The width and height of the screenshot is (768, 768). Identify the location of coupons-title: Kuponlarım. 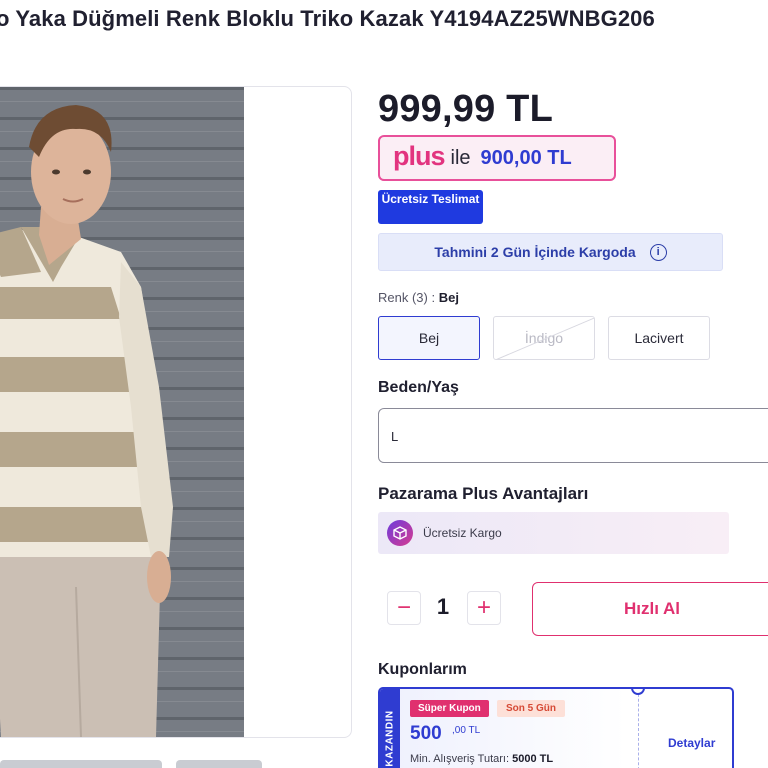
(422, 669).